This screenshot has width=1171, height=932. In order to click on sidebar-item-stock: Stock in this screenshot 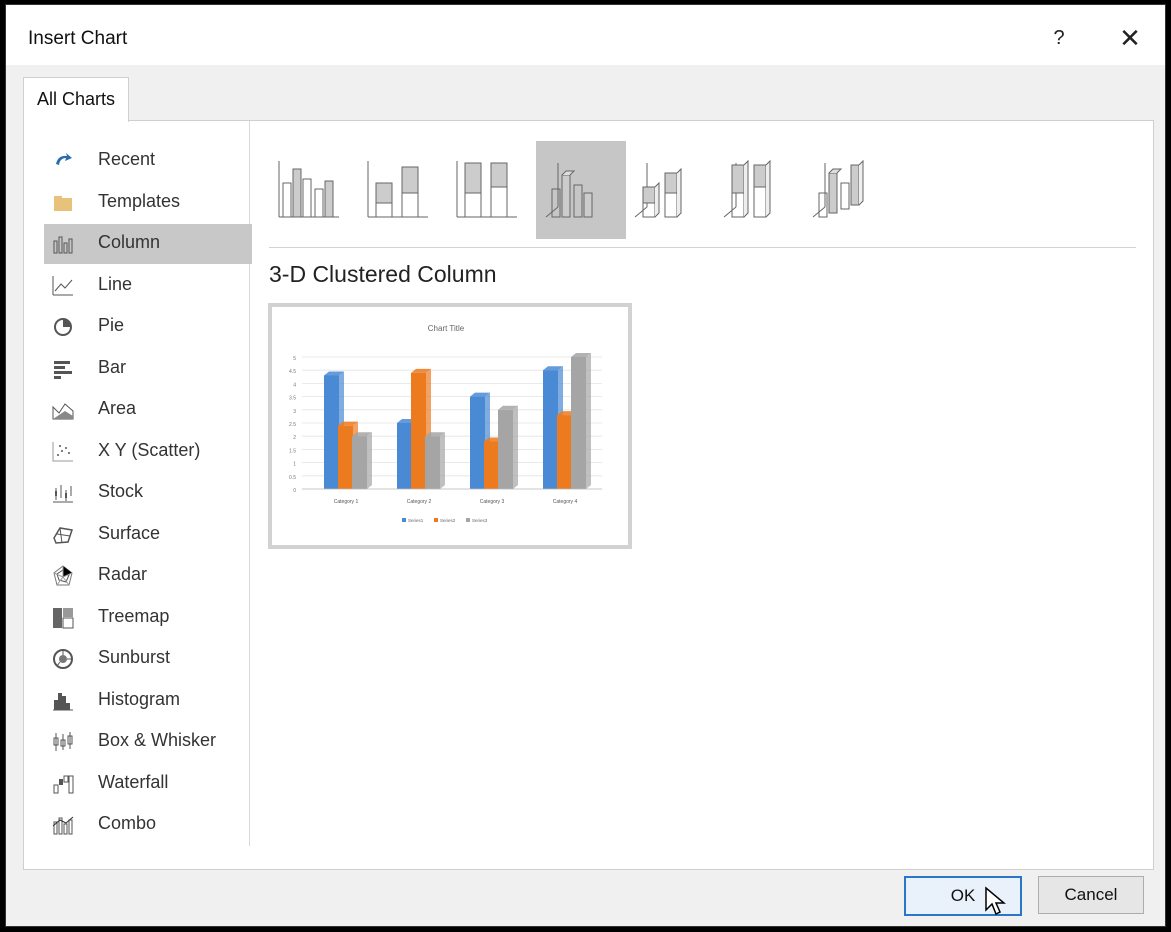, I will do `click(148, 493)`.